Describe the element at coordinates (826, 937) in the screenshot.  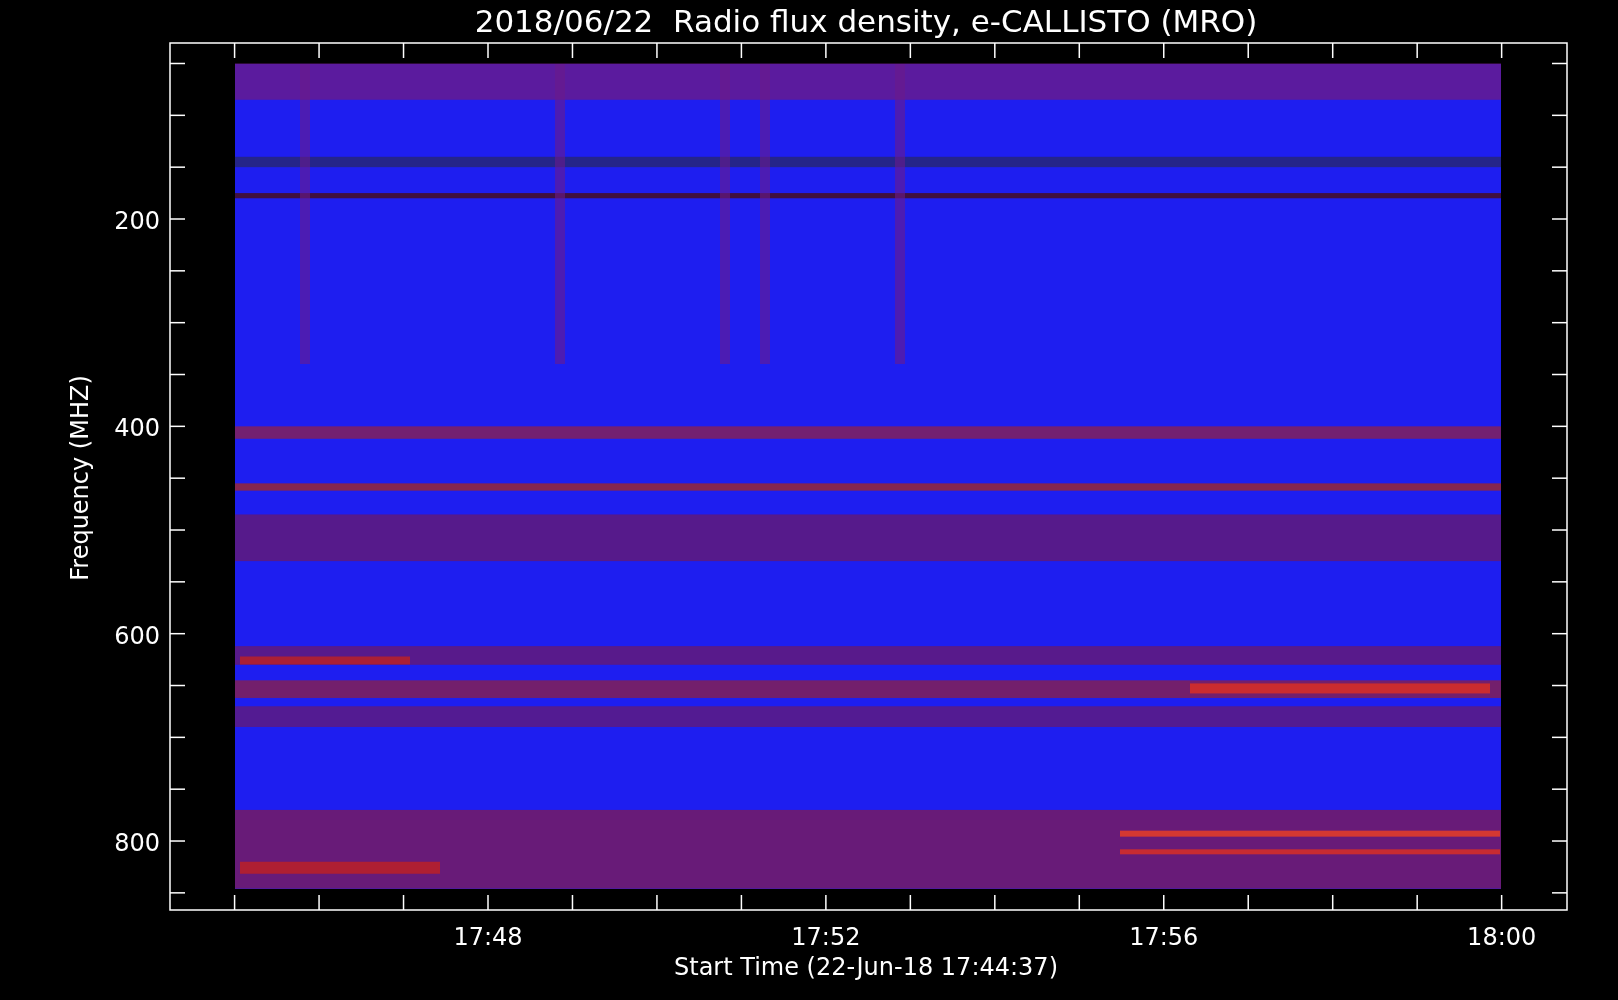
I see `x-tick-label: 17:52` at that location.